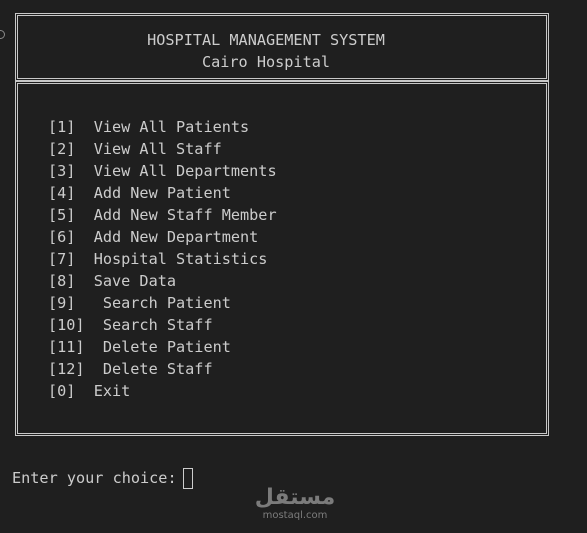 This screenshot has width=587, height=533. Describe the element at coordinates (295, 515) in the screenshot. I see `watermark-latin-text: mostaql.com` at that location.